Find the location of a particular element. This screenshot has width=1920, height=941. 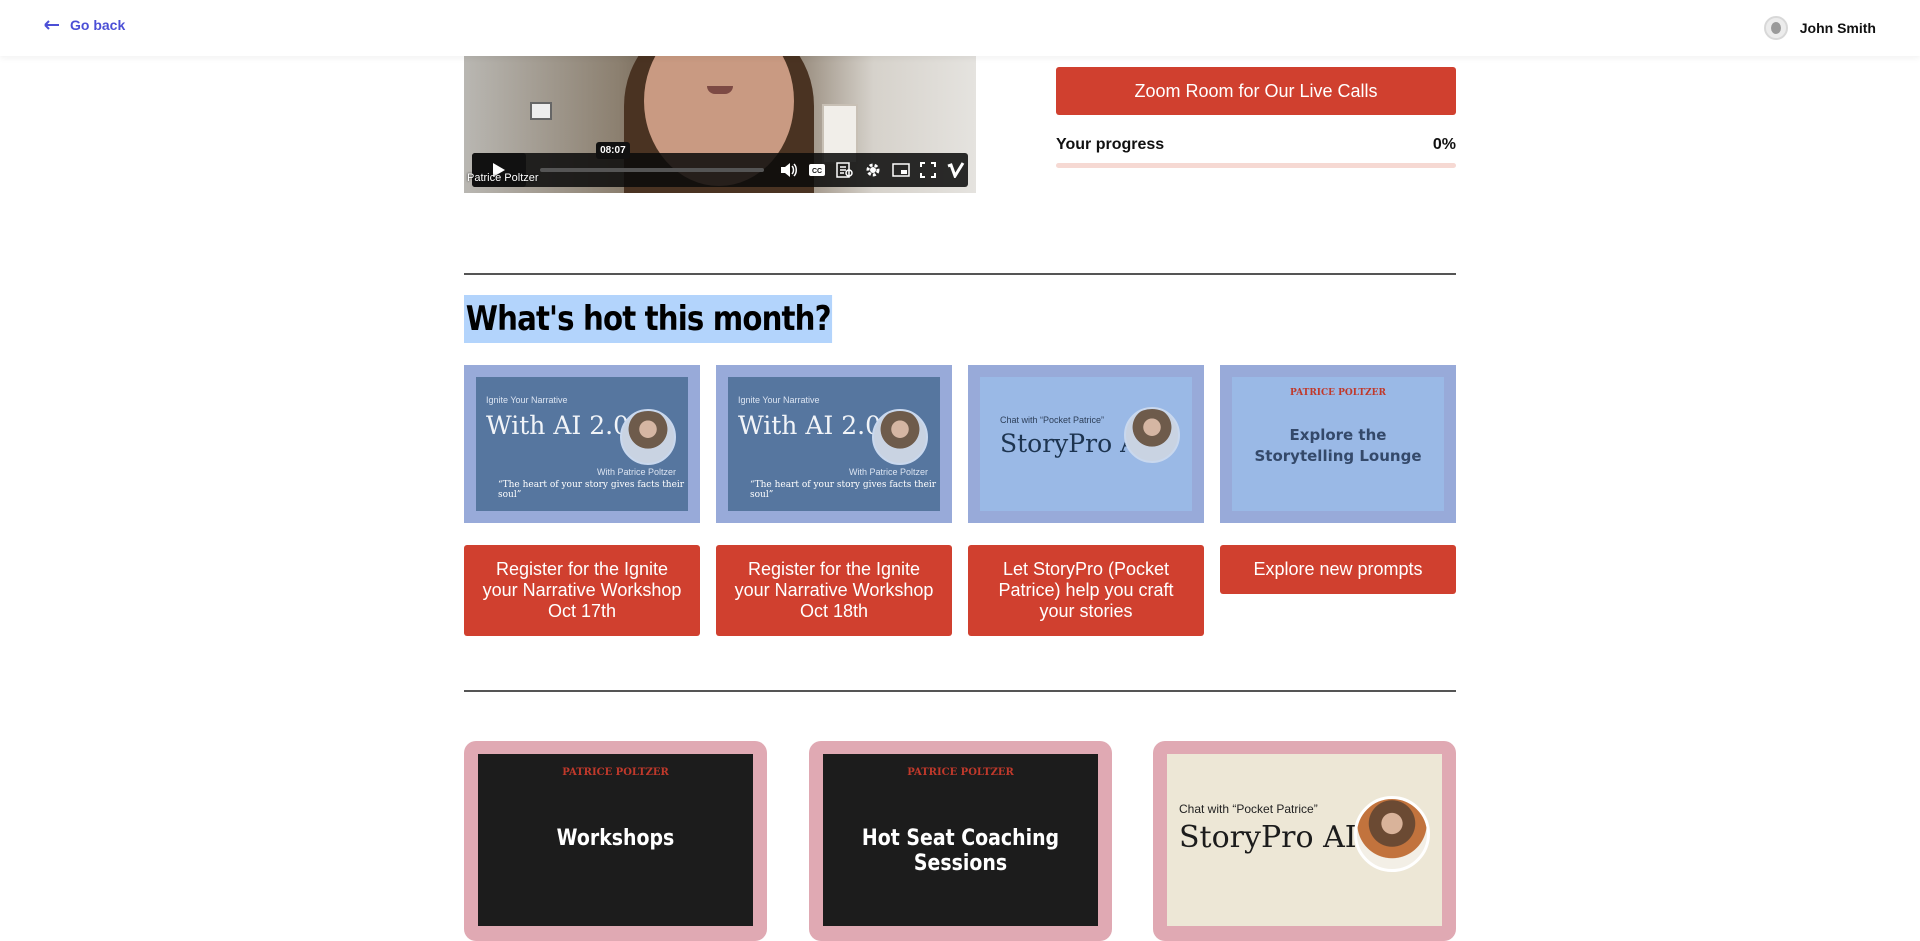

card-title: Explore the Storytelling Lounge is located at coordinates (1338, 445).